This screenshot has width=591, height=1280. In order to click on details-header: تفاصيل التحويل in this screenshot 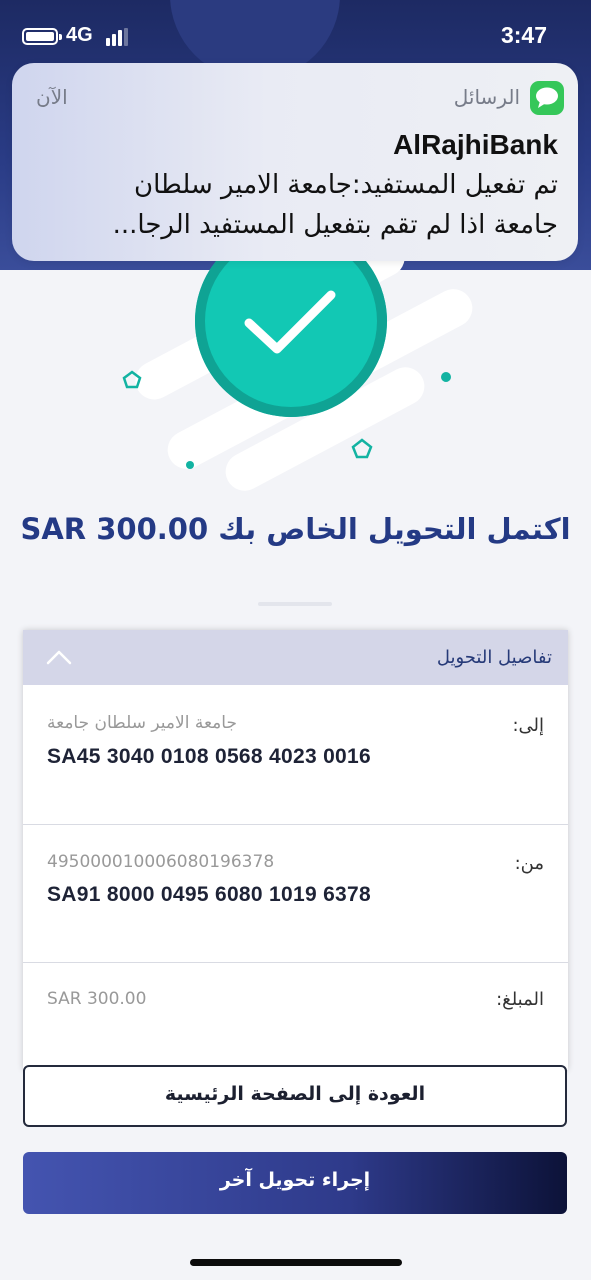, I will do `click(295, 657)`.